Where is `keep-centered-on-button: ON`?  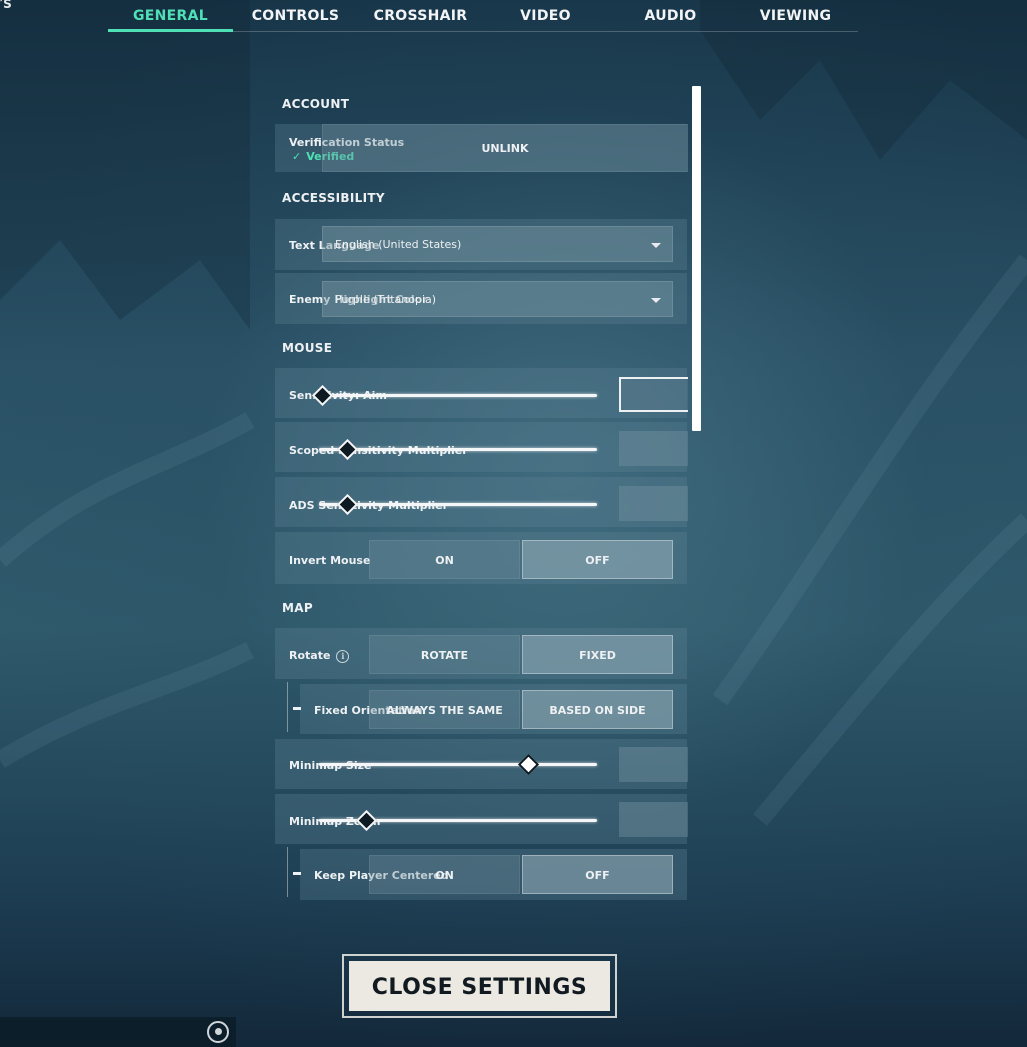 keep-centered-on-button: ON is located at coordinates (444, 874).